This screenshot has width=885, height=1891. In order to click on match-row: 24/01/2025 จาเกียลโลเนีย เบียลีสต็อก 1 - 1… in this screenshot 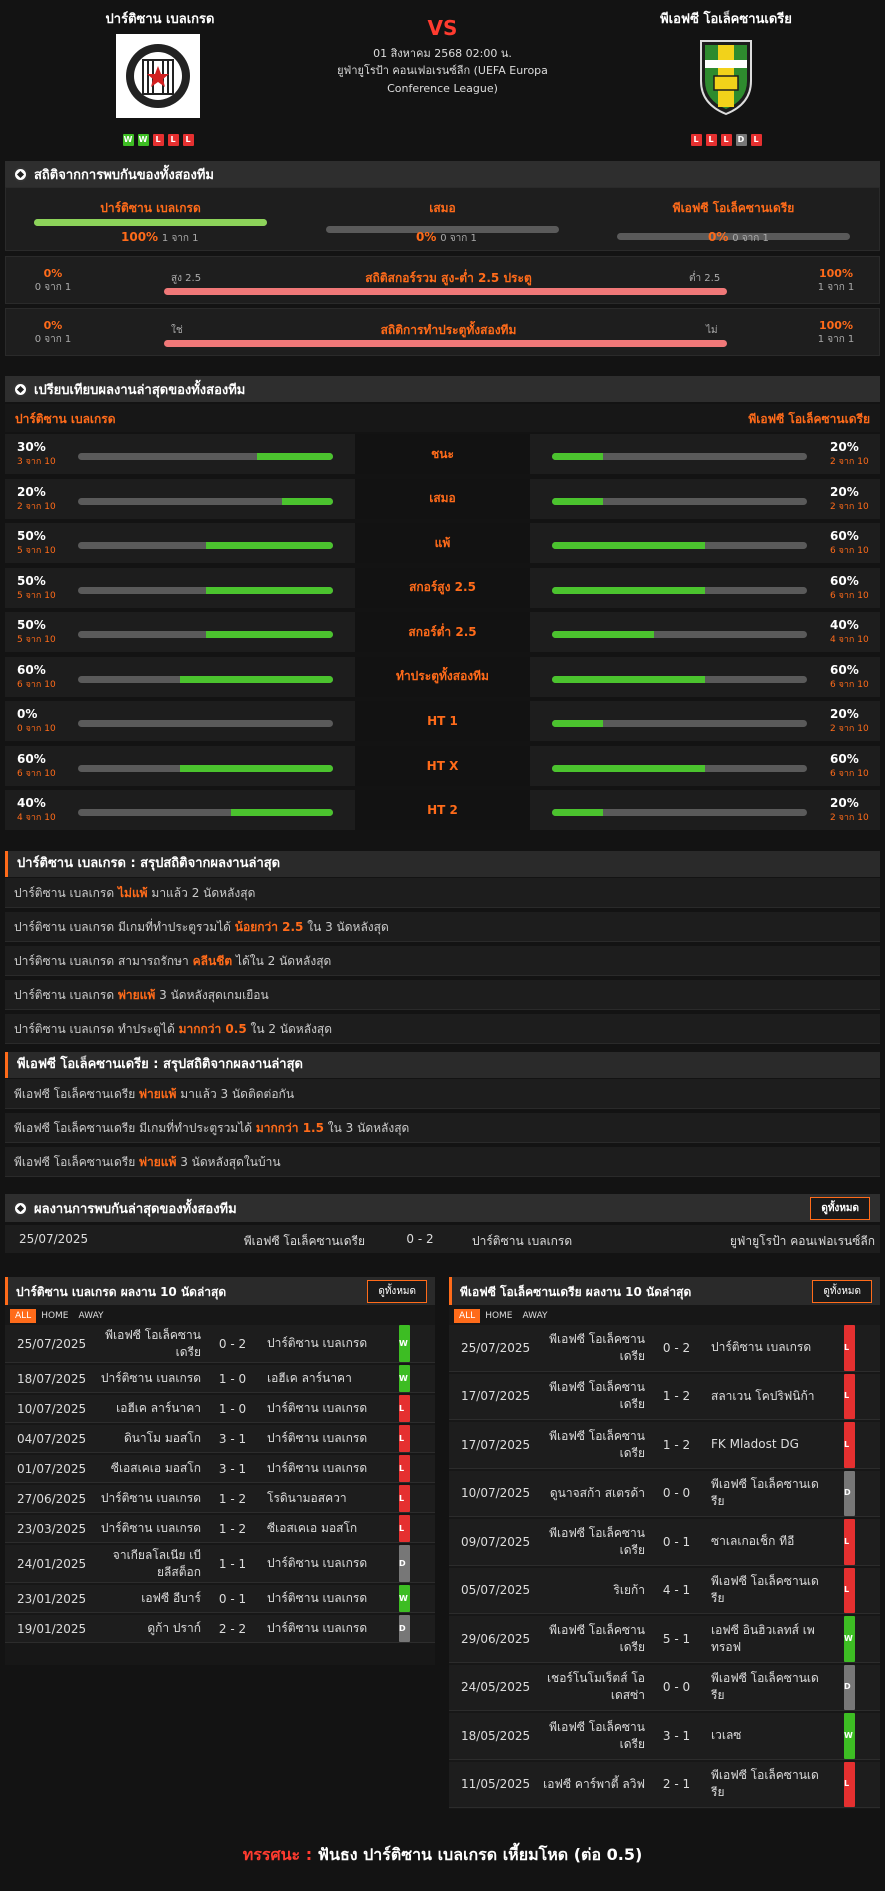, I will do `click(220, 1564)`.